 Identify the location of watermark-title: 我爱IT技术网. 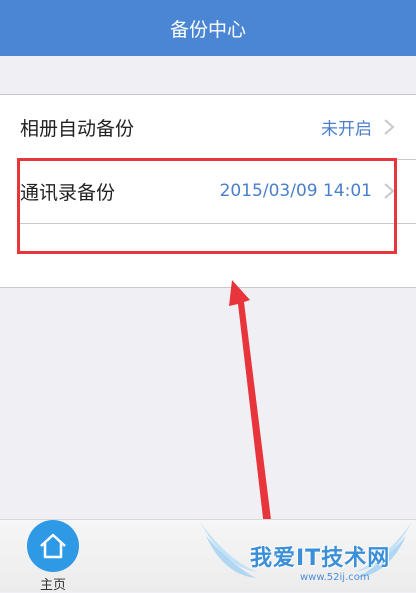
(320, 558).